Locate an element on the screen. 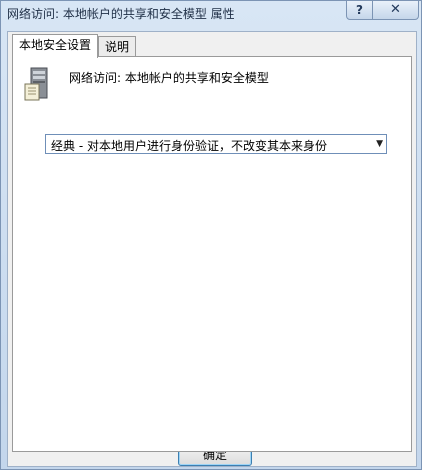  security-model-select: 经典 - 对本地用户进行身份验证，不改变其本来身份 ▼ is located at coordinates (216, 144).